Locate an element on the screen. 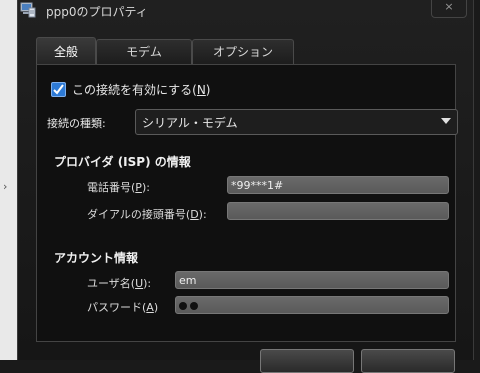 This screenshot has height=373, width=480. password-label: パスワード(A) is located at coordinates (123, 307).